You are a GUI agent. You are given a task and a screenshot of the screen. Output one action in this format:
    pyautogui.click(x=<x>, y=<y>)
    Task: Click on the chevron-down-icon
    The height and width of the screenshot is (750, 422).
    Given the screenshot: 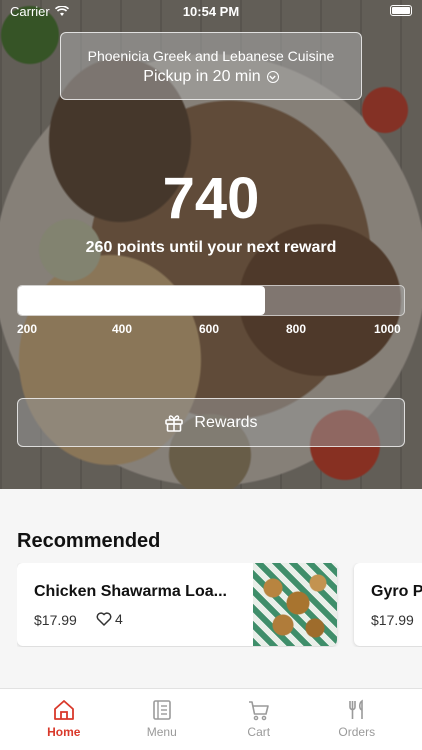 What is the action you would take?
    pyautogui.click(x=272, y=77)
    